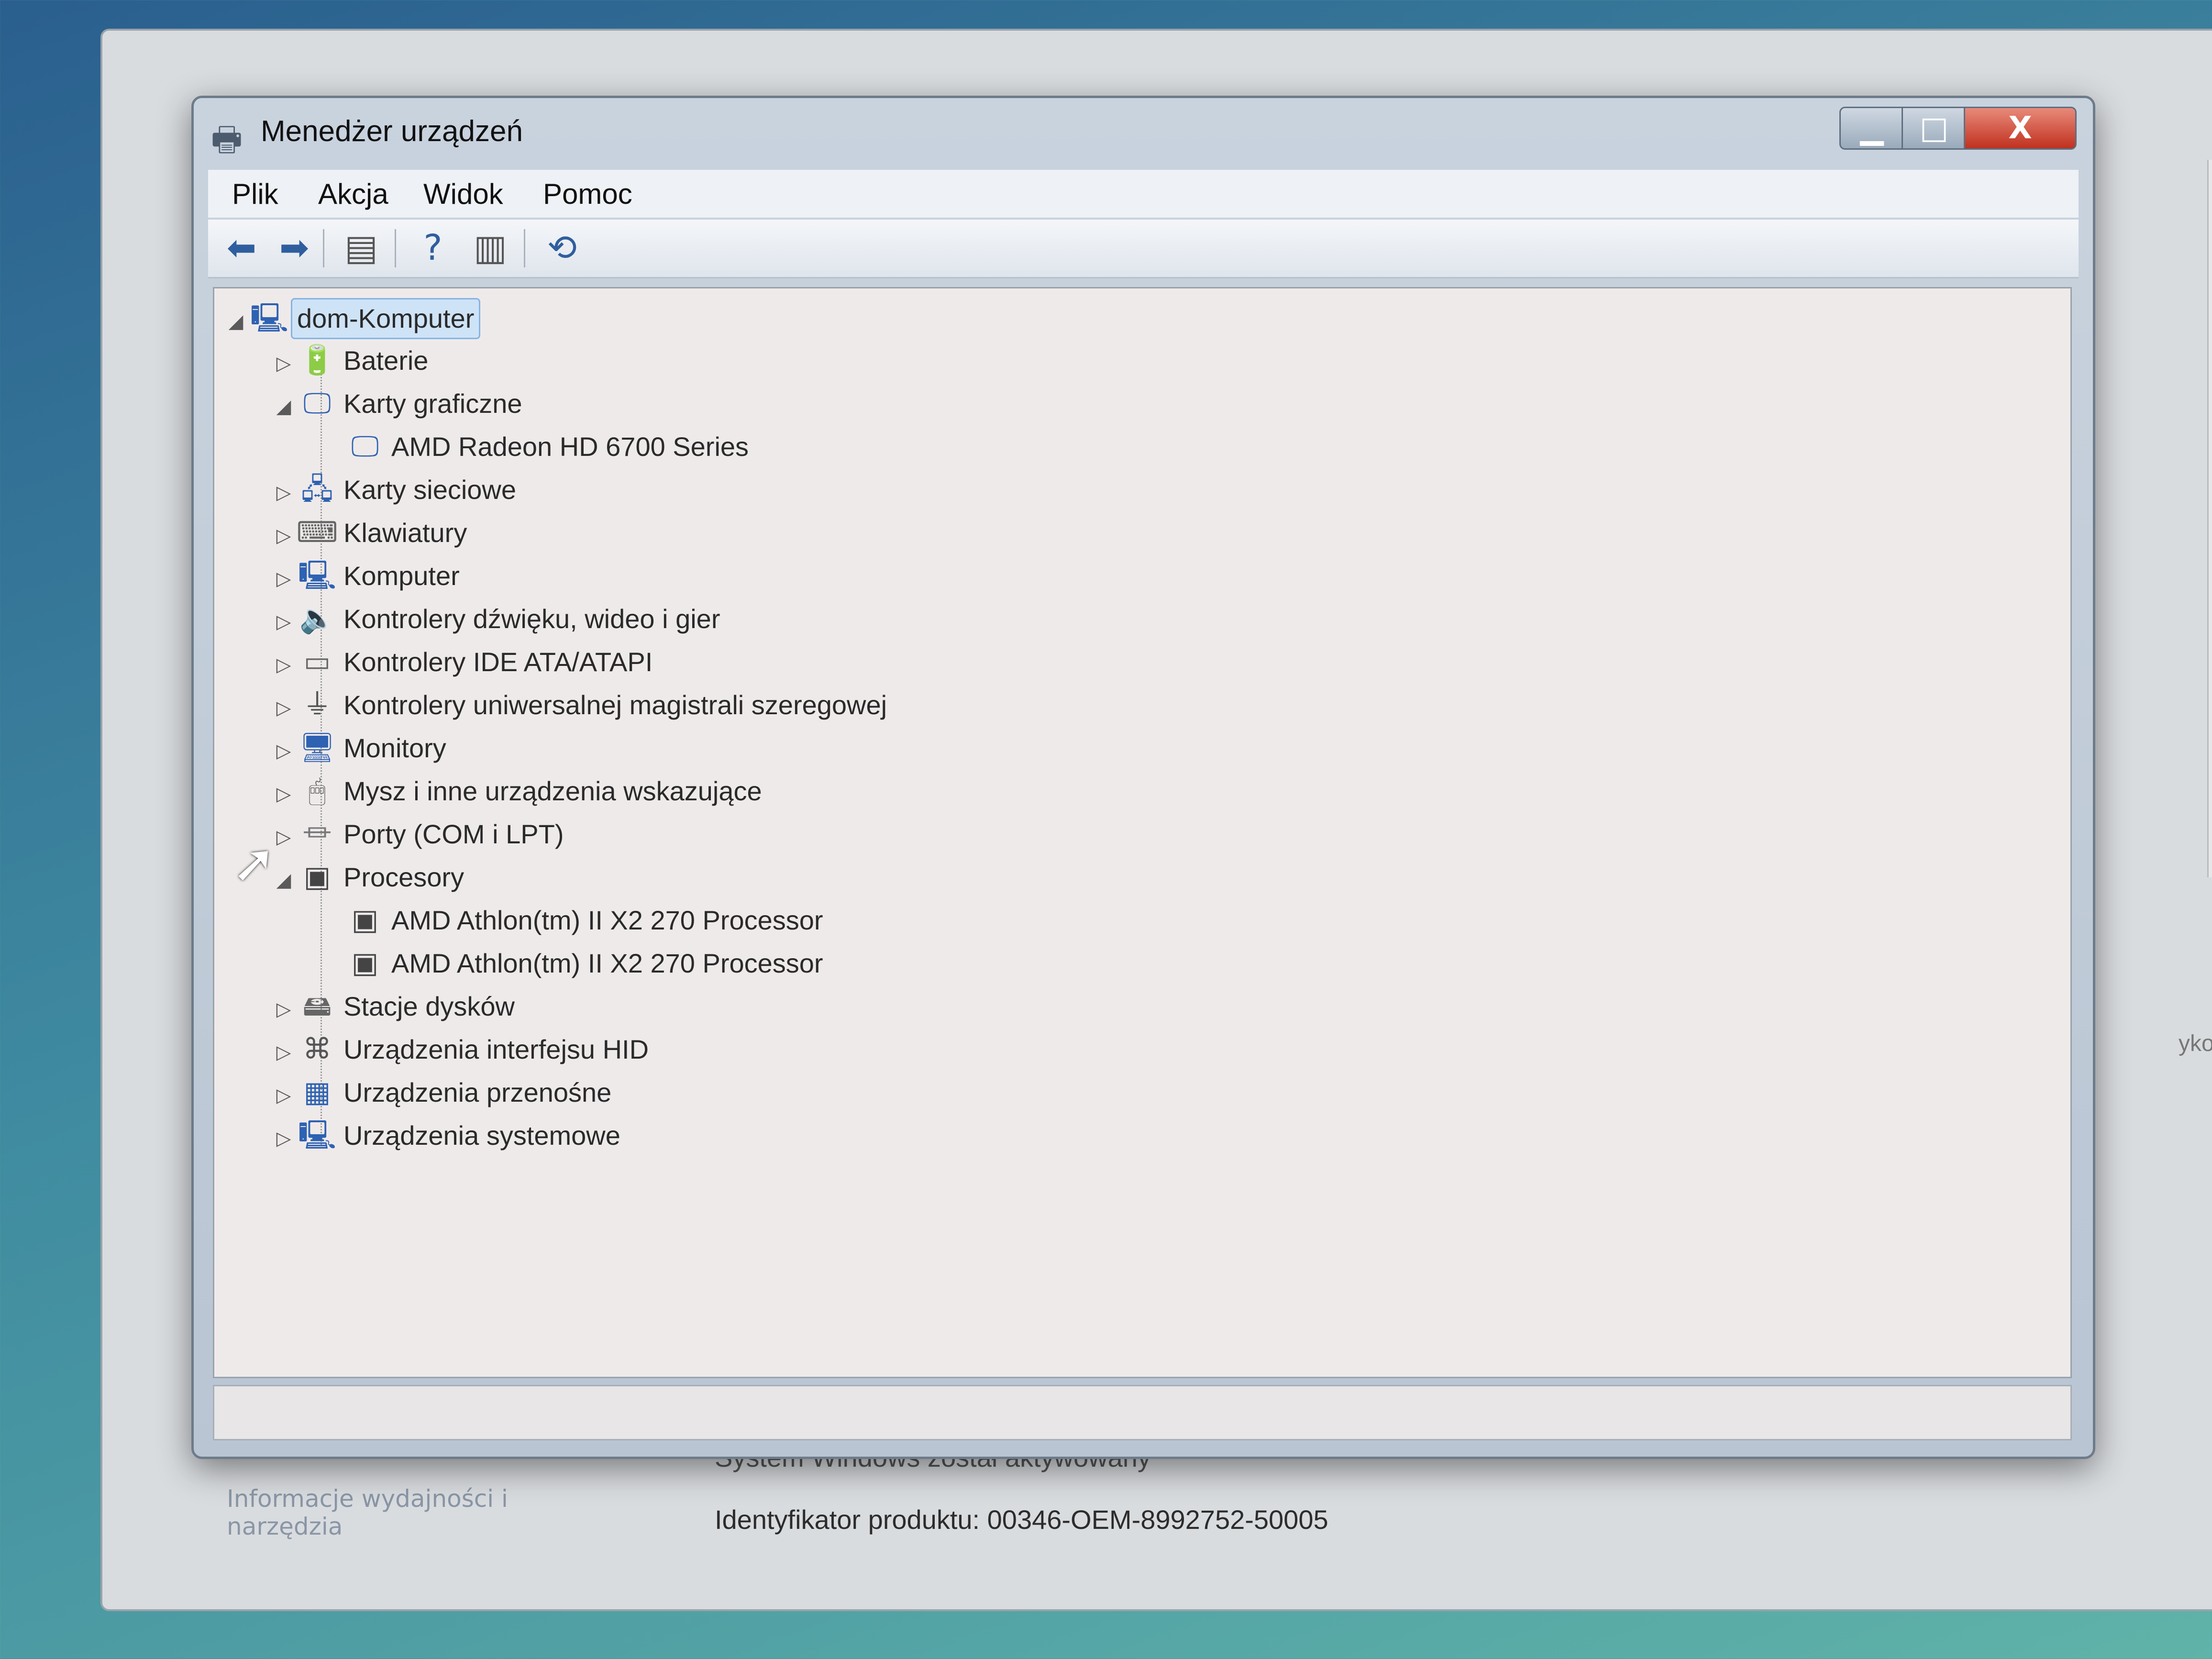 The image size is (2212, 1659). Describe the element at coordinates (372, 532) in the screenshot. I see `tree-node-klawiatury: ▷ ⌨ Klawiatury` at that location.